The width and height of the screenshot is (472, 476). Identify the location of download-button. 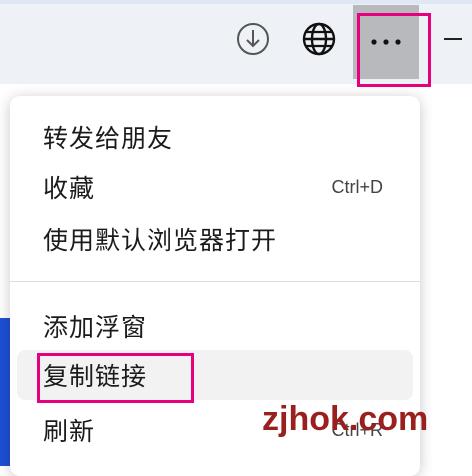
(253, 39).